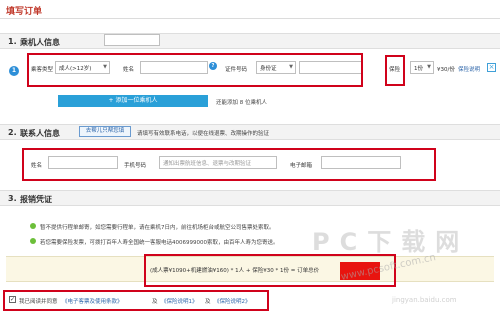  I want to click on receipt-section-header: 3. 报销凭证, so click(250, 198).